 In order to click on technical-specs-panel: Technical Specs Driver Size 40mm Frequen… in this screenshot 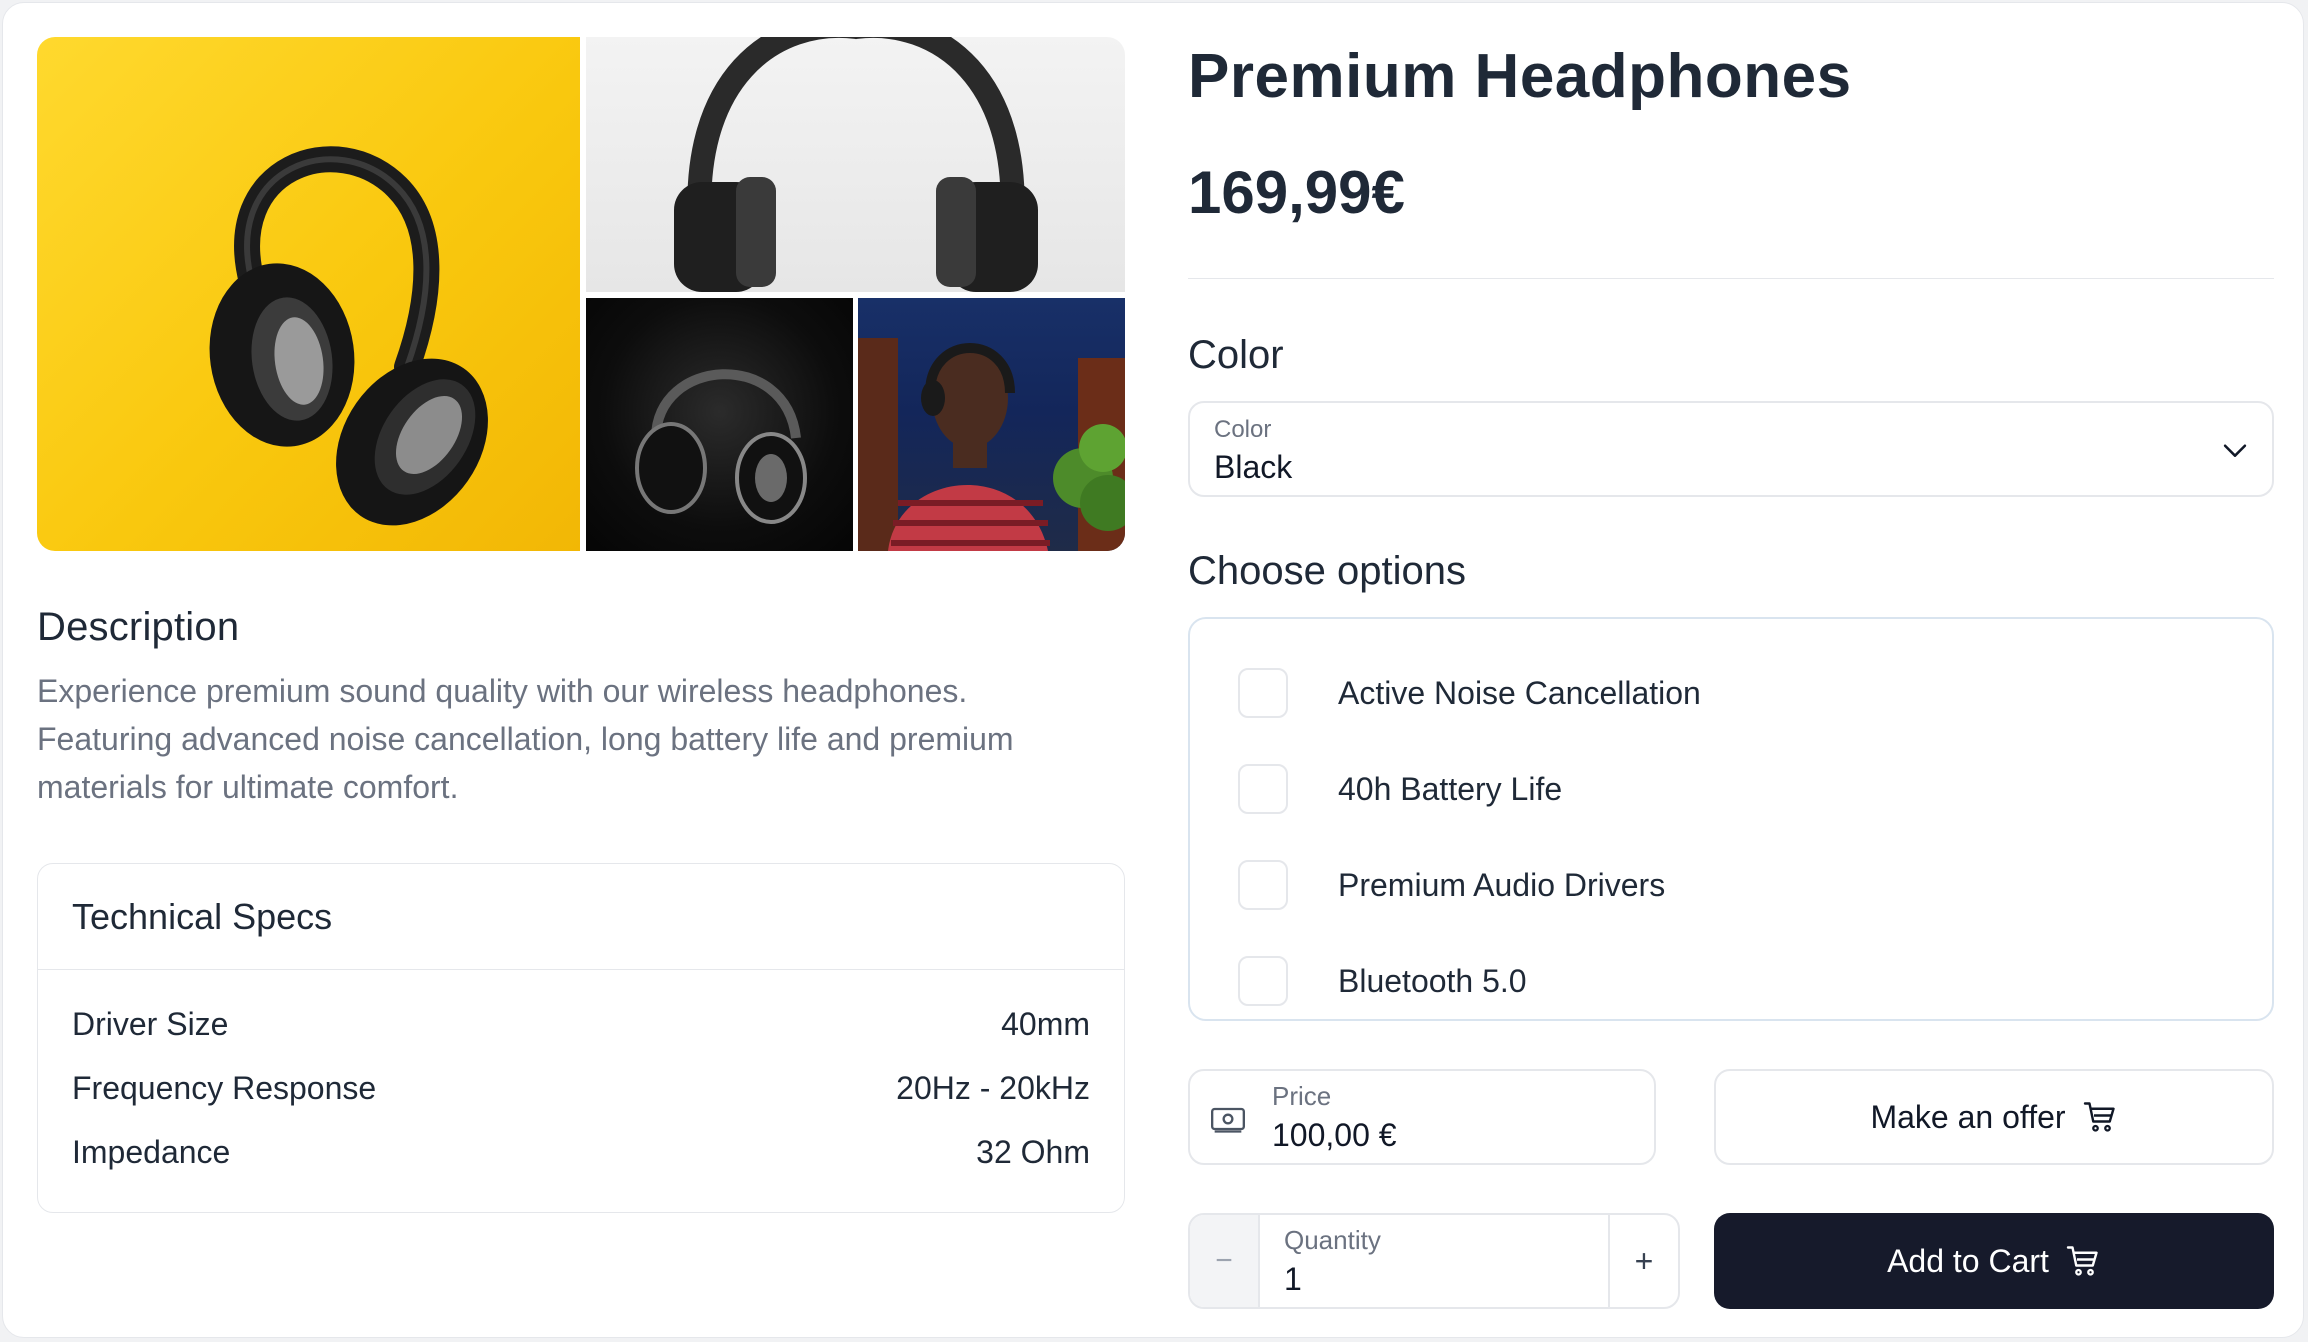, I will do `click(581, 1038)`.